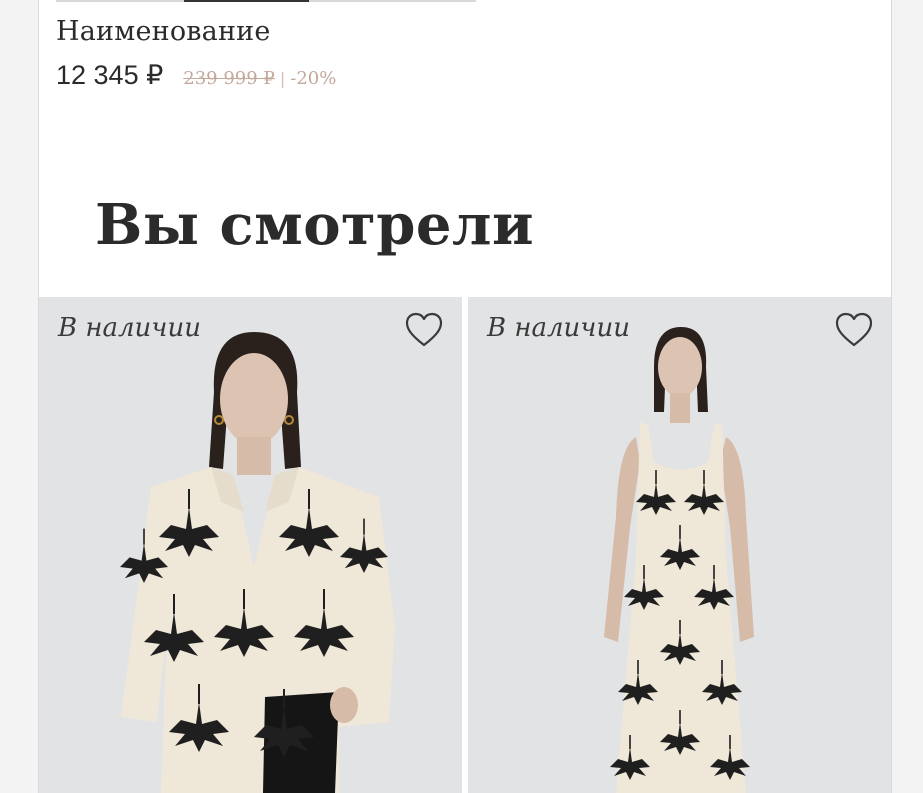  What do you see at coordinates (315, 225) in the screenshot?
I see `recently-viewed-title: Вы смотрели` at bounding box center [315, 225].